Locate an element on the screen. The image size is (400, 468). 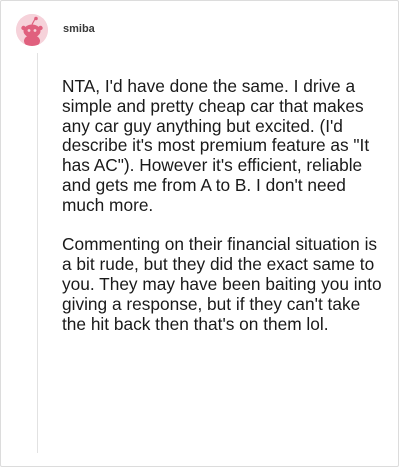
avatar is located at coordinates (32, 30).